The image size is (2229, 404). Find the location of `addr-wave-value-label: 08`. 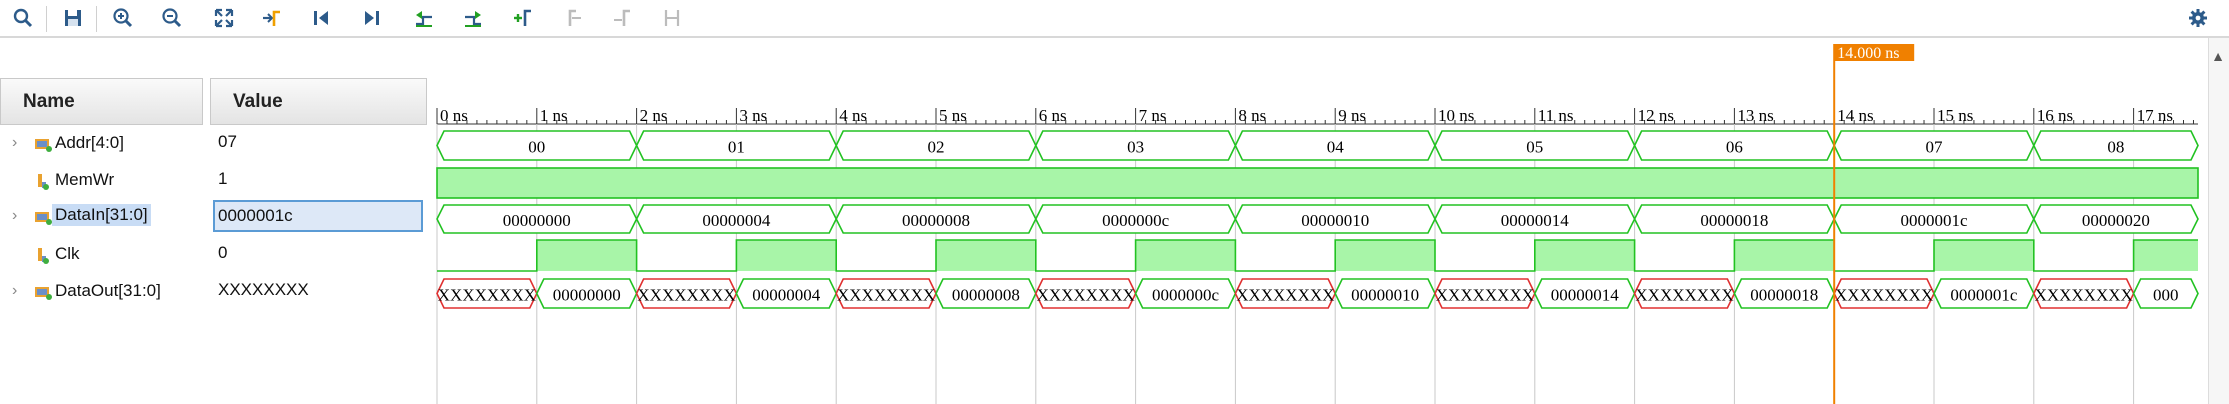

addr-wave-value-label: 08 is located at coordinates (2115, 147).